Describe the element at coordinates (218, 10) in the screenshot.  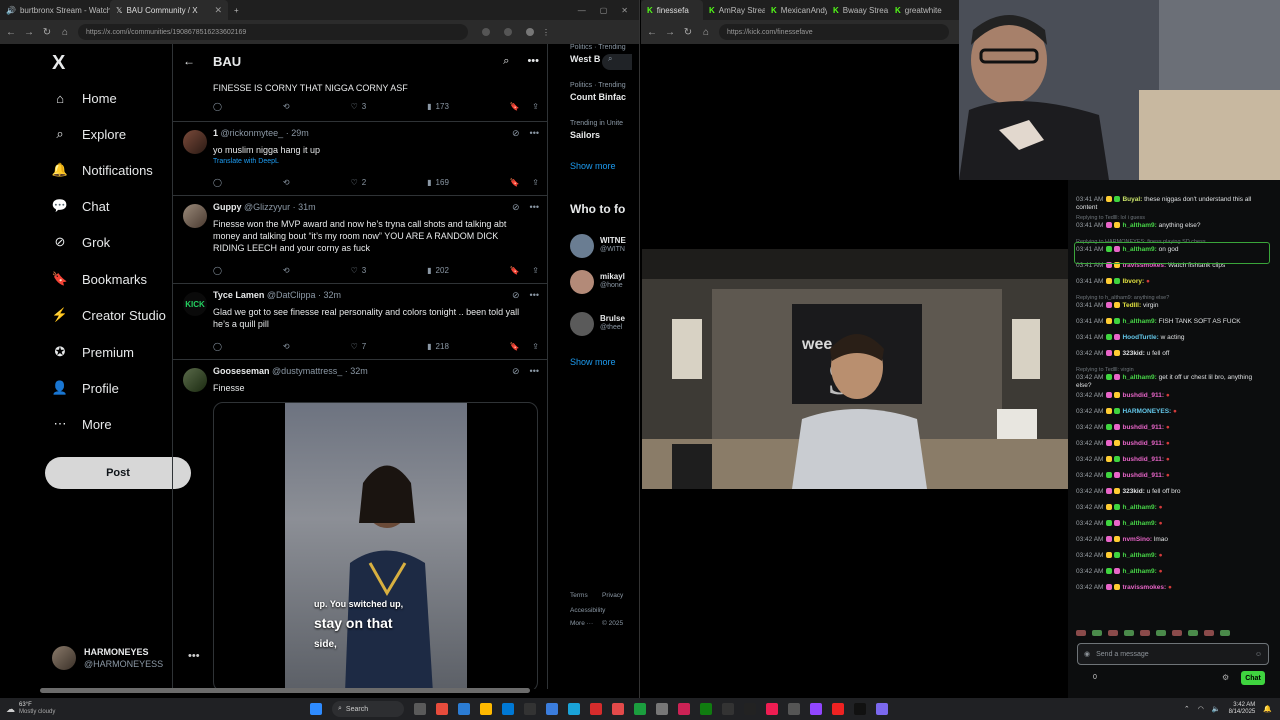
I see `close-tab-icon: ✕` at that location.